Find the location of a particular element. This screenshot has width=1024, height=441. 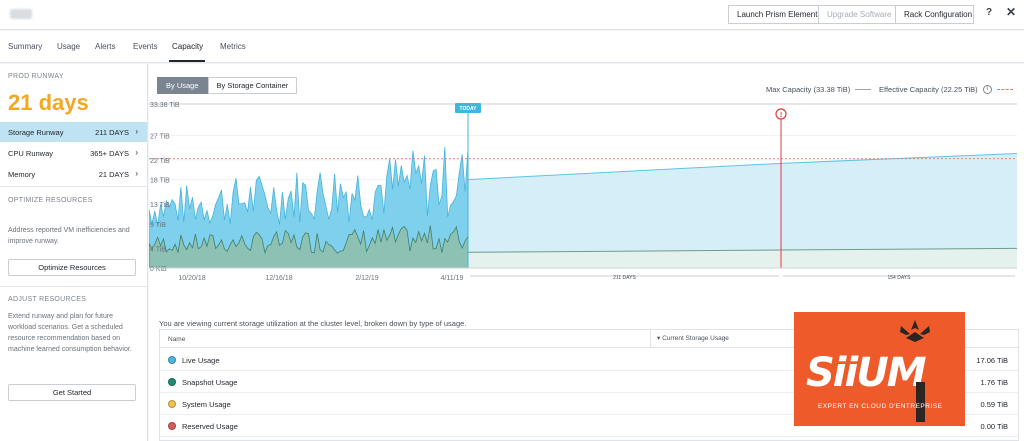

today-label: TODAY is located at coordinates (469, 109).